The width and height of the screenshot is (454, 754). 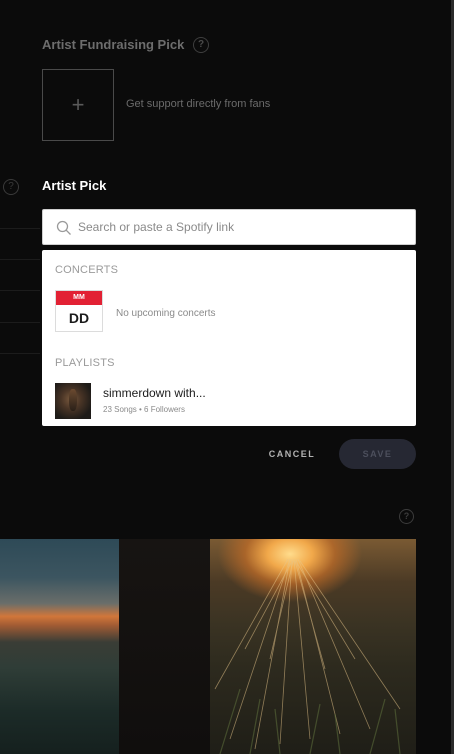 What do you see at coordinates (74, 185) in the screenshot?
I see `artist-pick-title: Artist Pick` at bounding box center [74, 185].